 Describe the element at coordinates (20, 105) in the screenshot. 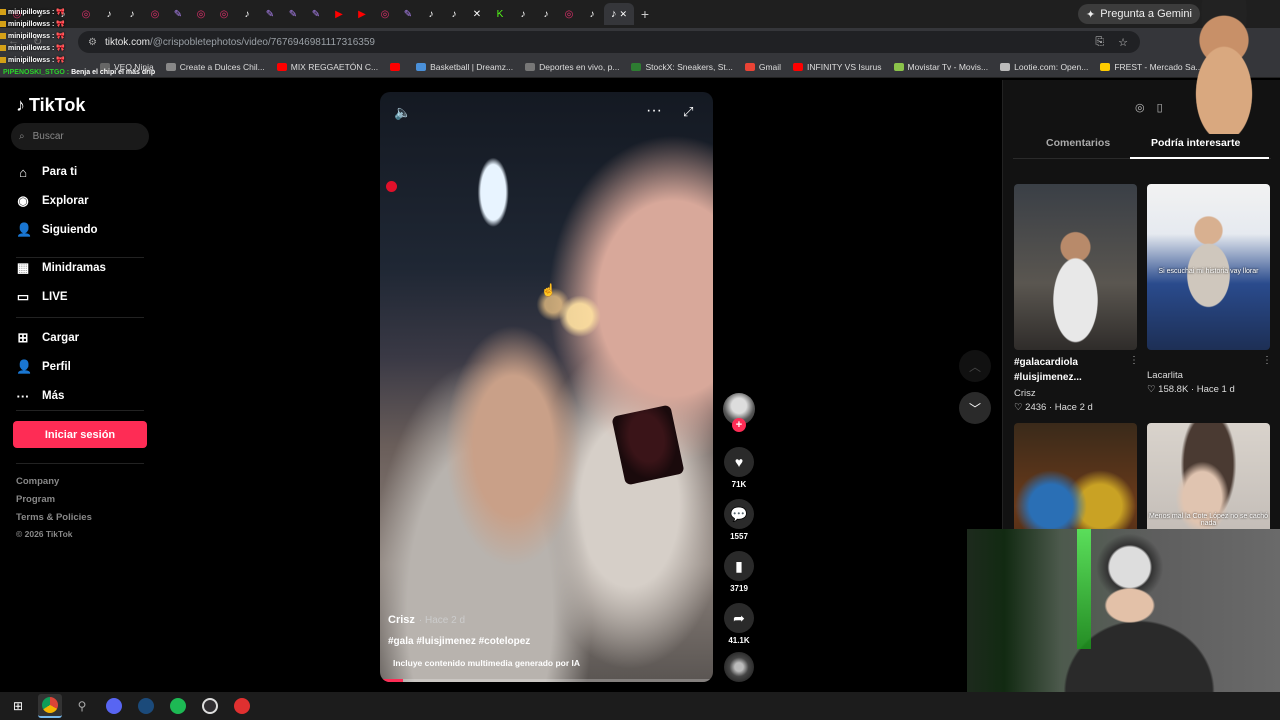

I see `tiktok-note-icon: ♪` at that location.